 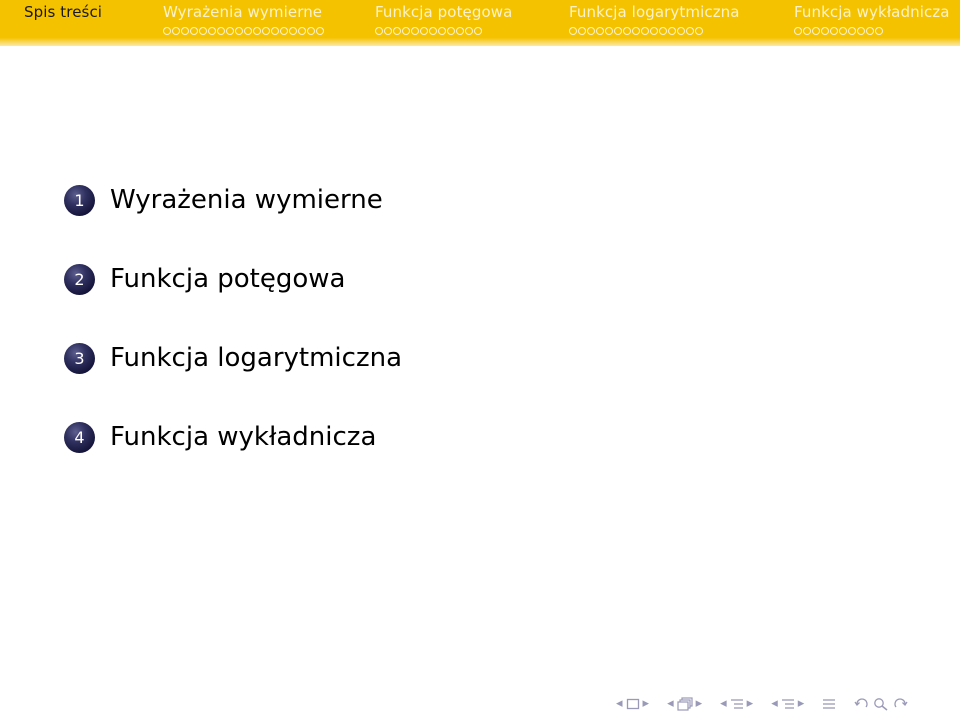 What do you see at coordinates (619, 704) in the screenshot?
I see `slide-prev-icon: ◂` at bounding box center [619, 704].